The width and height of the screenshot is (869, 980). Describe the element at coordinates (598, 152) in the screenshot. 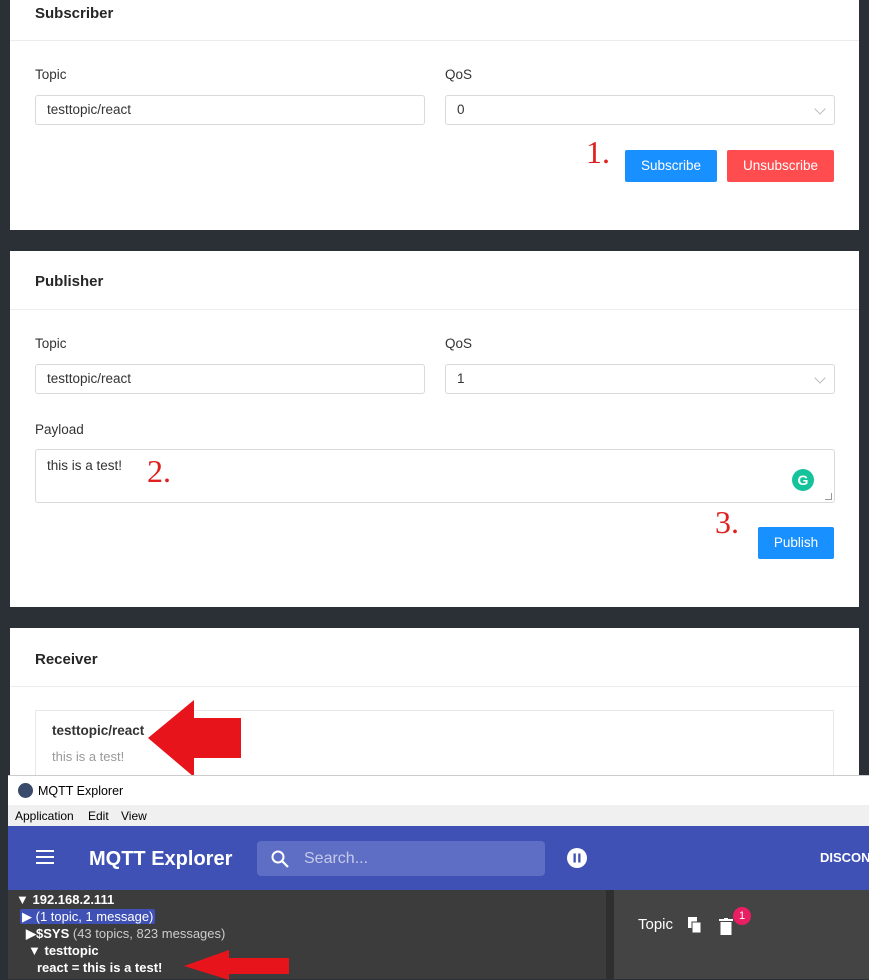

I see `annotation-1: 1.` at that location.